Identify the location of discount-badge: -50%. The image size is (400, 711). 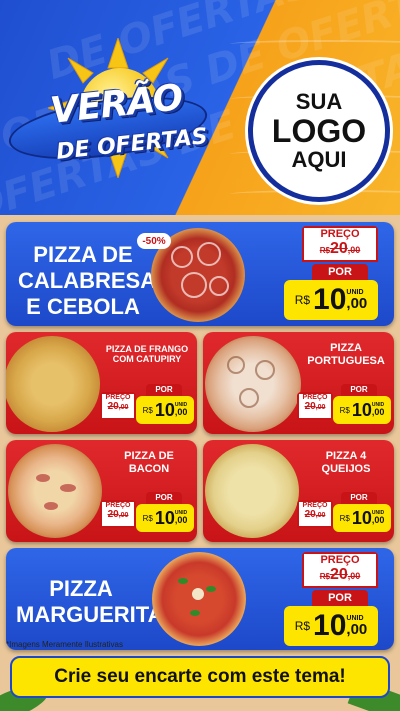
(154, 241).